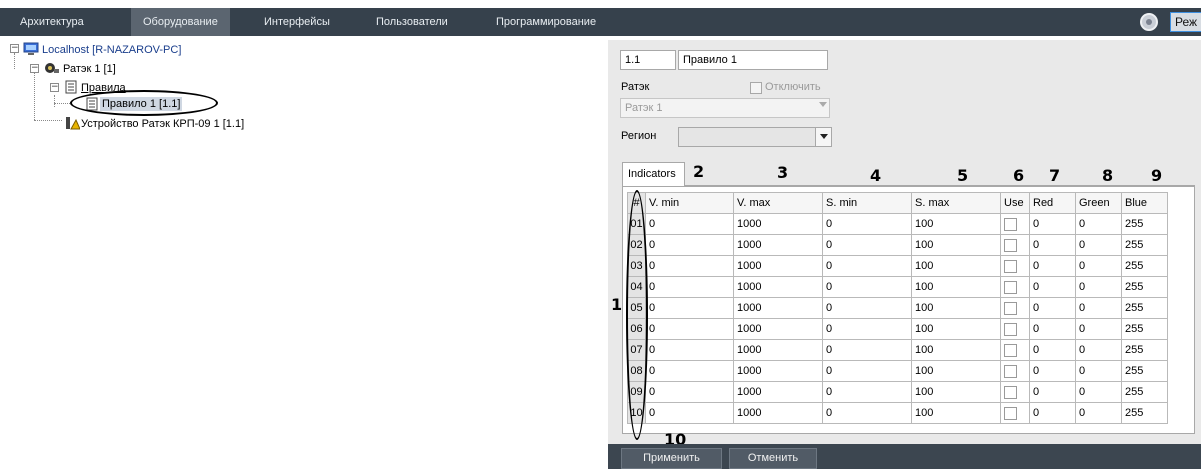  I want to click on mode-gear-icon, so click(1149, 22).